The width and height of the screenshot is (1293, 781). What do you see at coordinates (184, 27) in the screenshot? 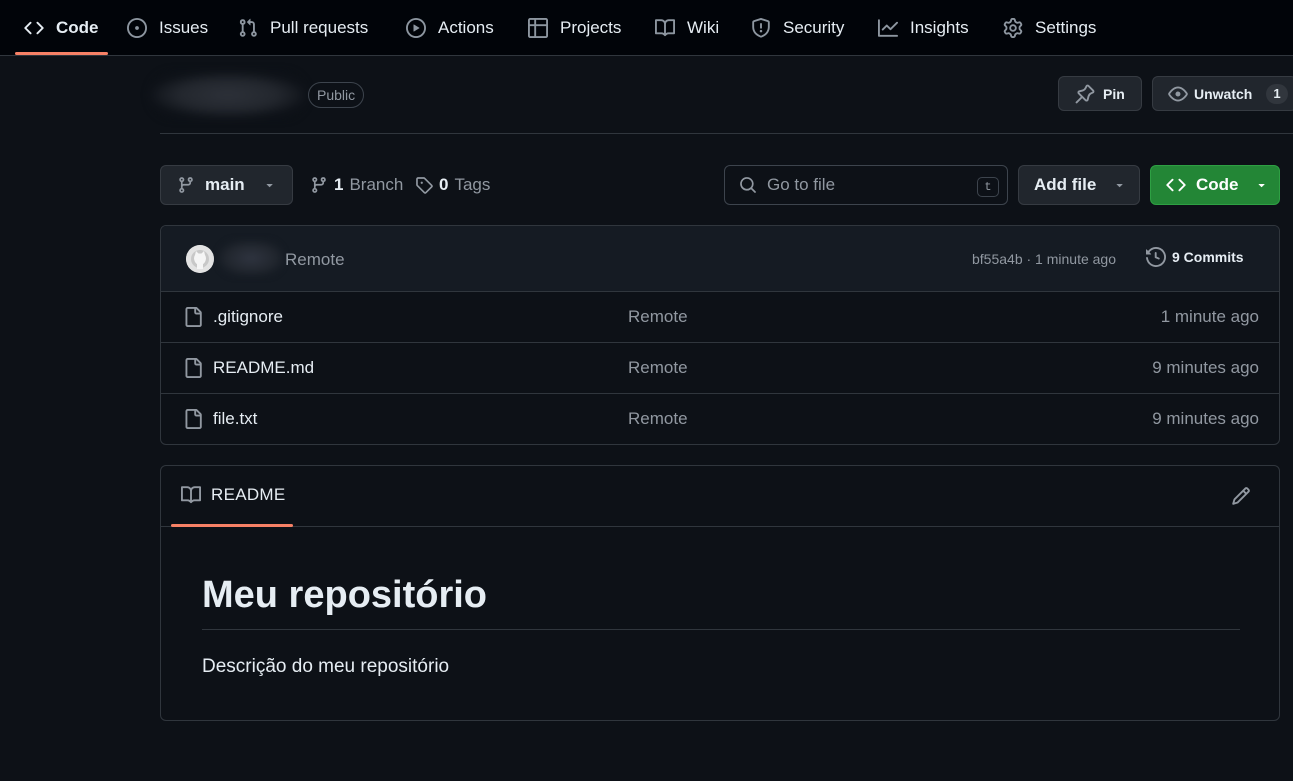
I see `tab-label: Issues` at bounding box center [184, 27].